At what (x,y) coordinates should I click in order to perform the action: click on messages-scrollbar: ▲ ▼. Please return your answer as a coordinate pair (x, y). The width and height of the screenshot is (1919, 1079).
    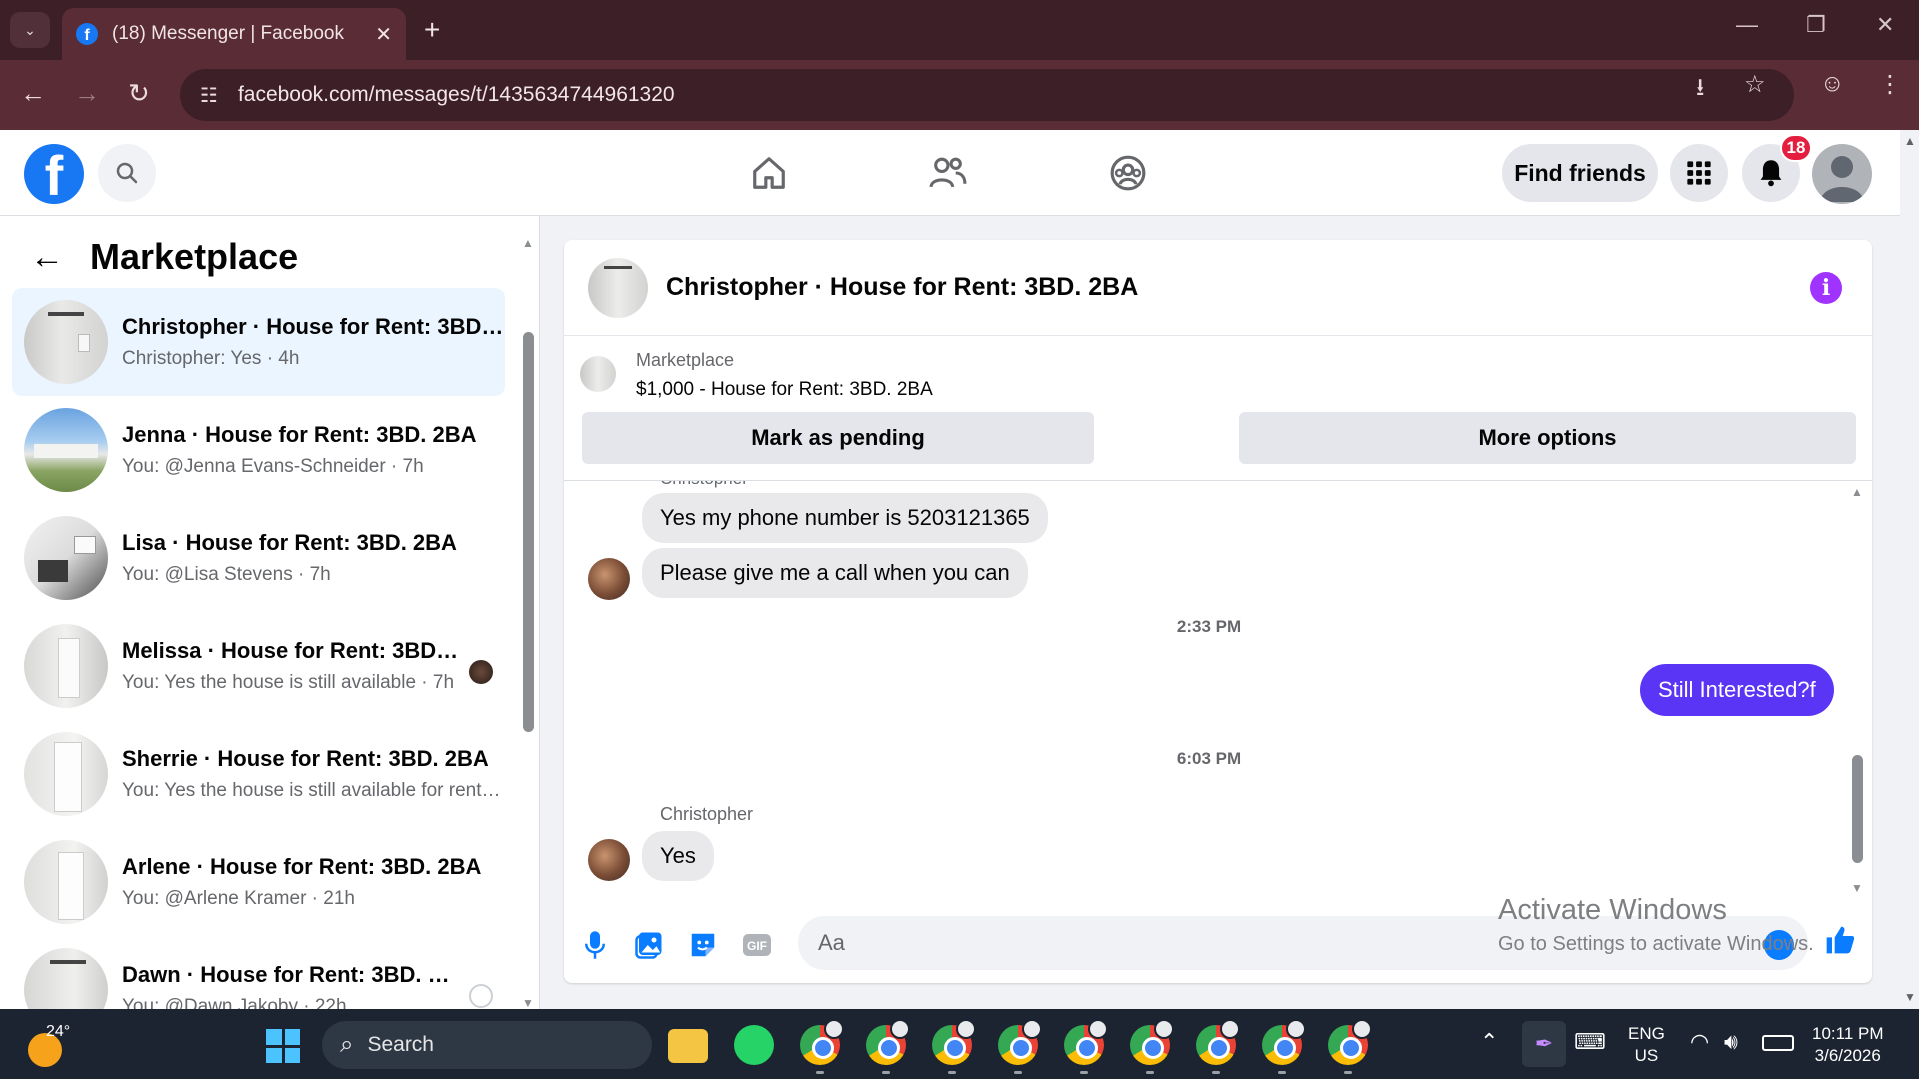
    Looking at the image, I should click on (1858, 690).